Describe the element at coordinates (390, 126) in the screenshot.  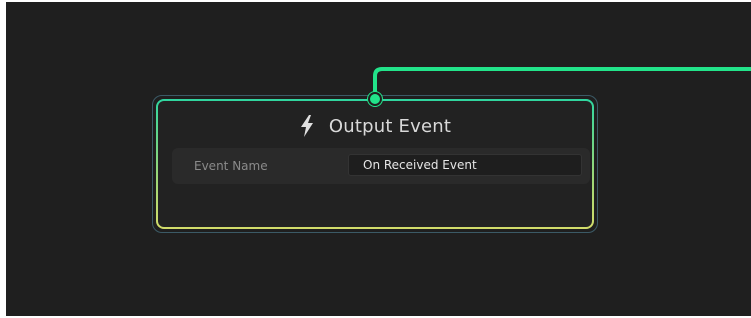
I see `node-title: Output Event` at that location.